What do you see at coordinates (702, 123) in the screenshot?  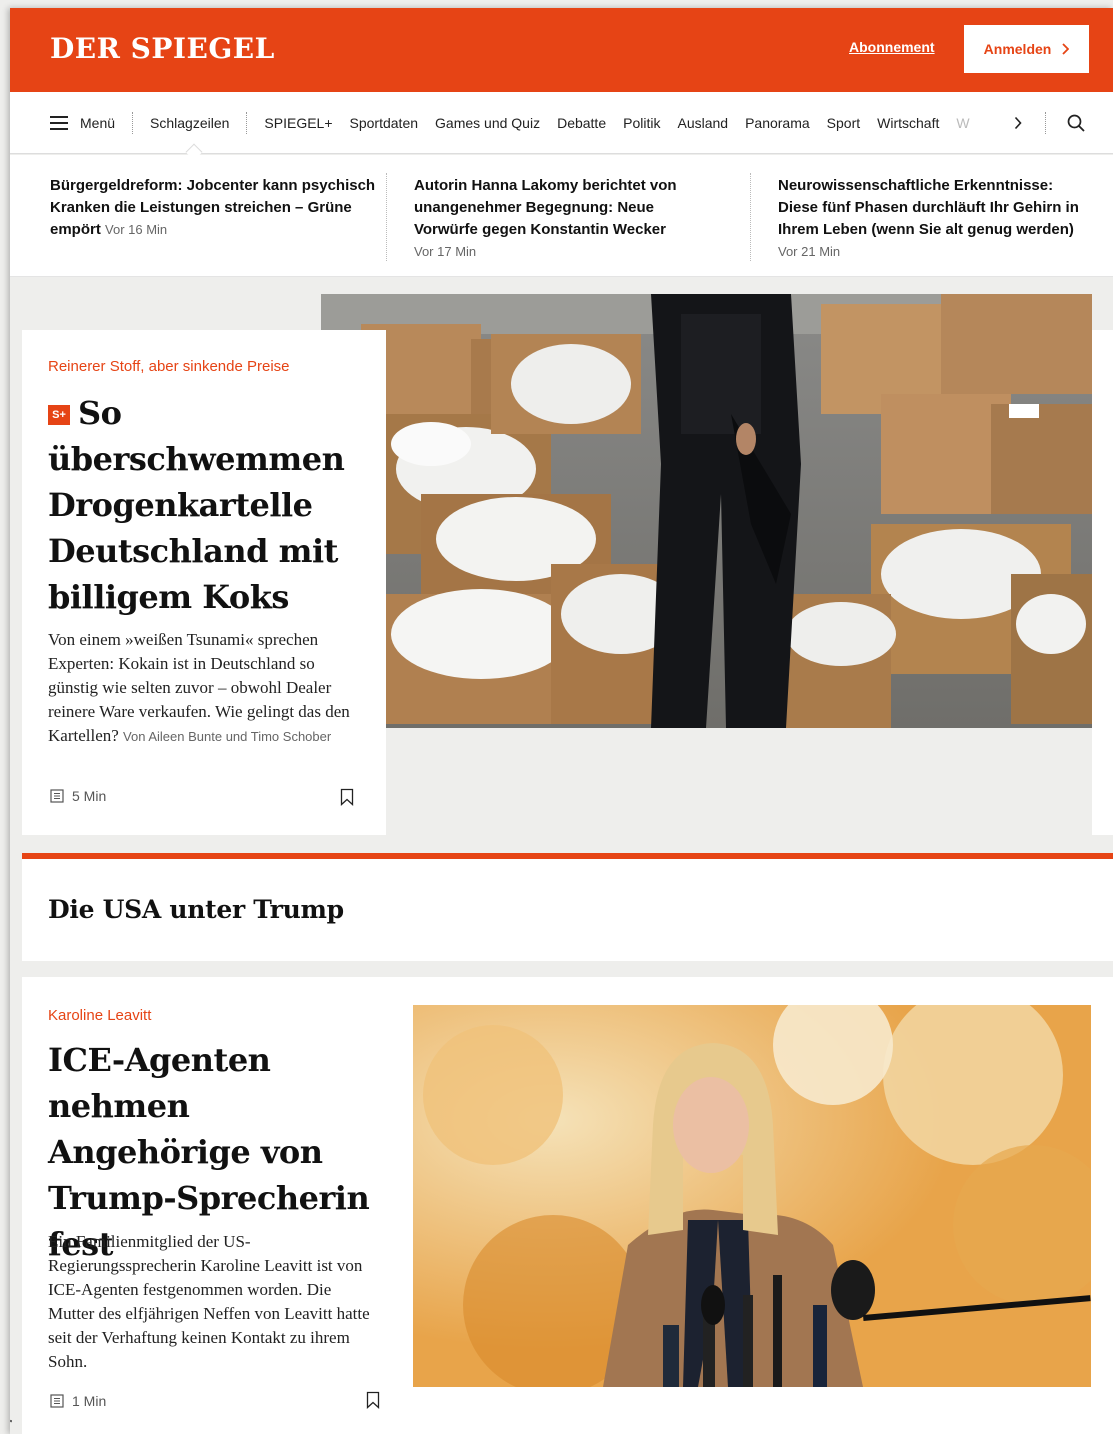 I see `nav-item-ausland: Ausland` at bounding box center [702, 123].